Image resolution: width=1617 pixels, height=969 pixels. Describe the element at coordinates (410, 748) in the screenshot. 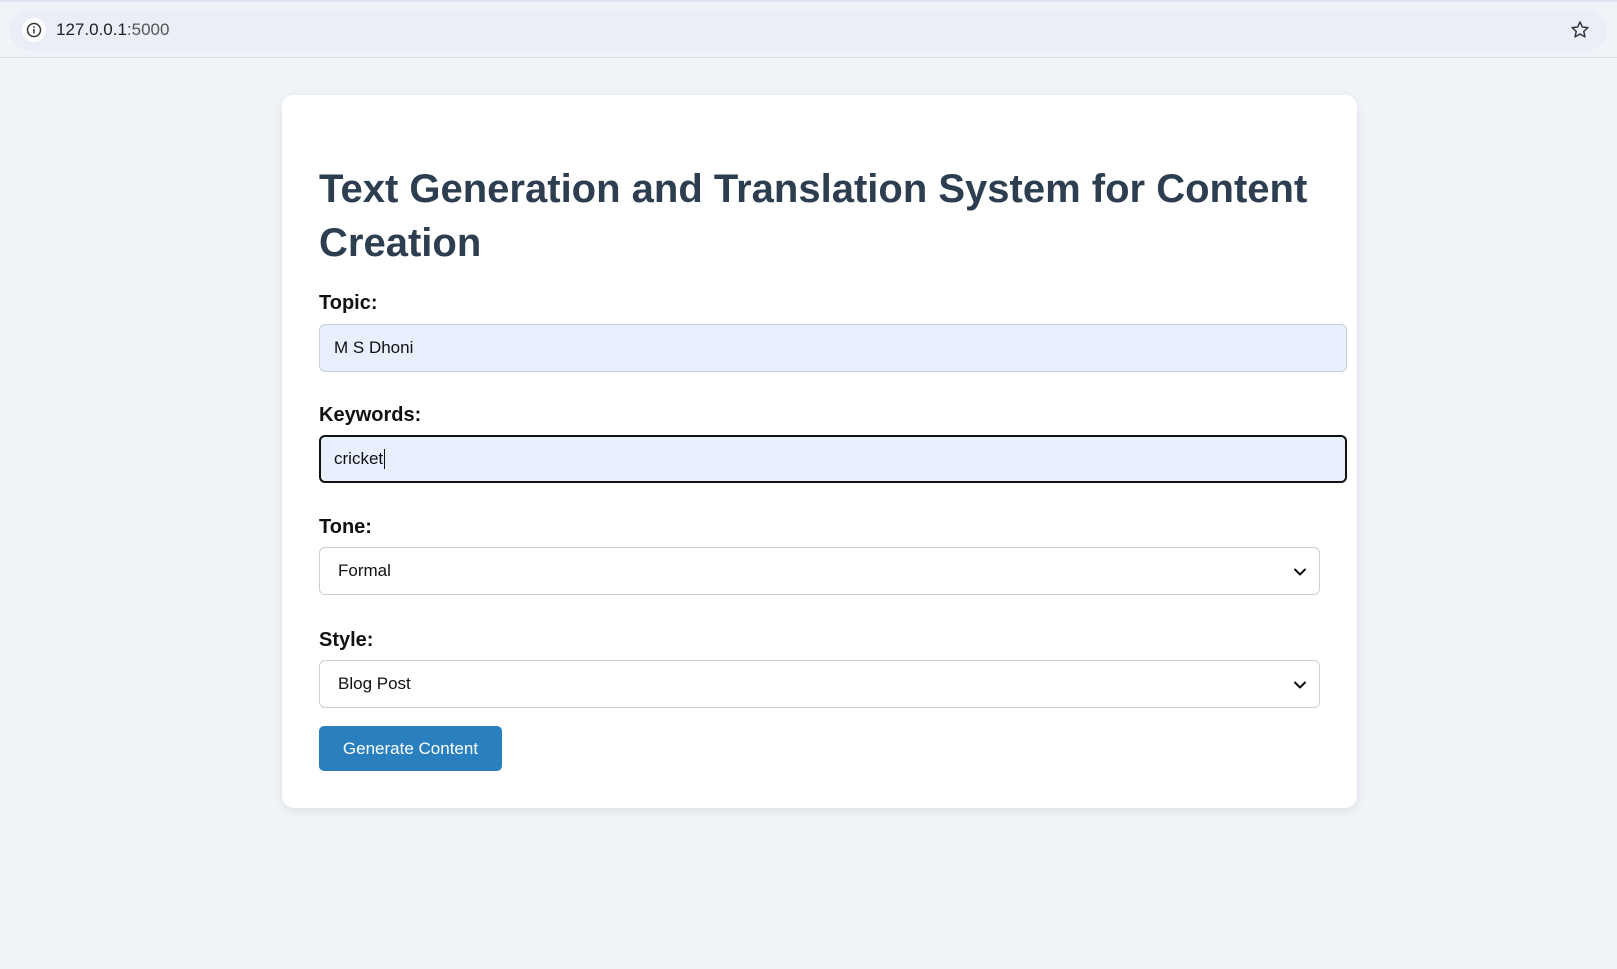

I see `generate-content-button: Generate Content` at that location.